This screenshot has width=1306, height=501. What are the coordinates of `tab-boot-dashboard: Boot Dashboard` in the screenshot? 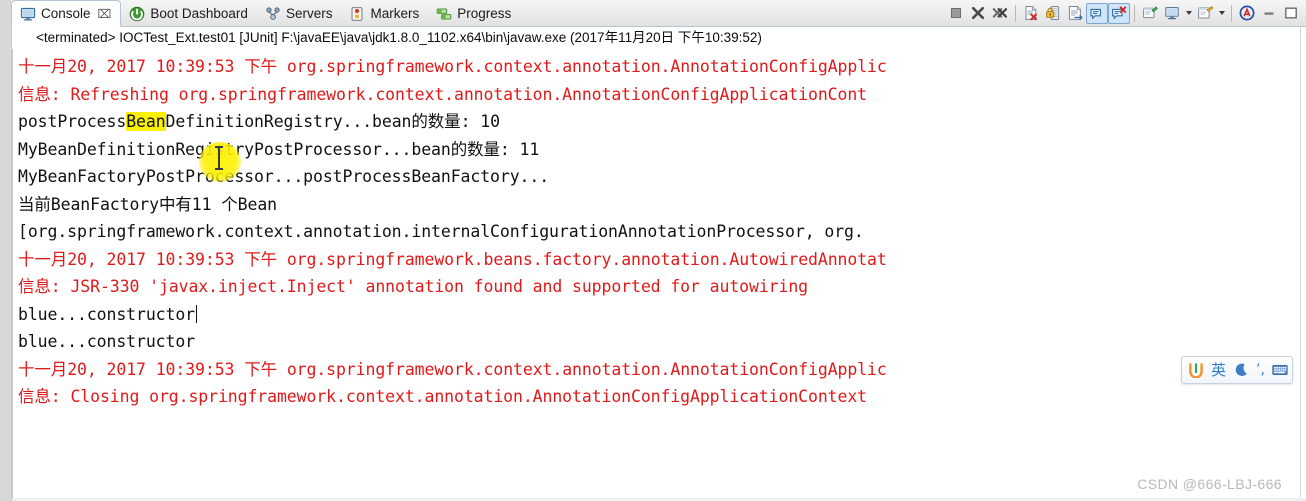 It's located at (189, 13).